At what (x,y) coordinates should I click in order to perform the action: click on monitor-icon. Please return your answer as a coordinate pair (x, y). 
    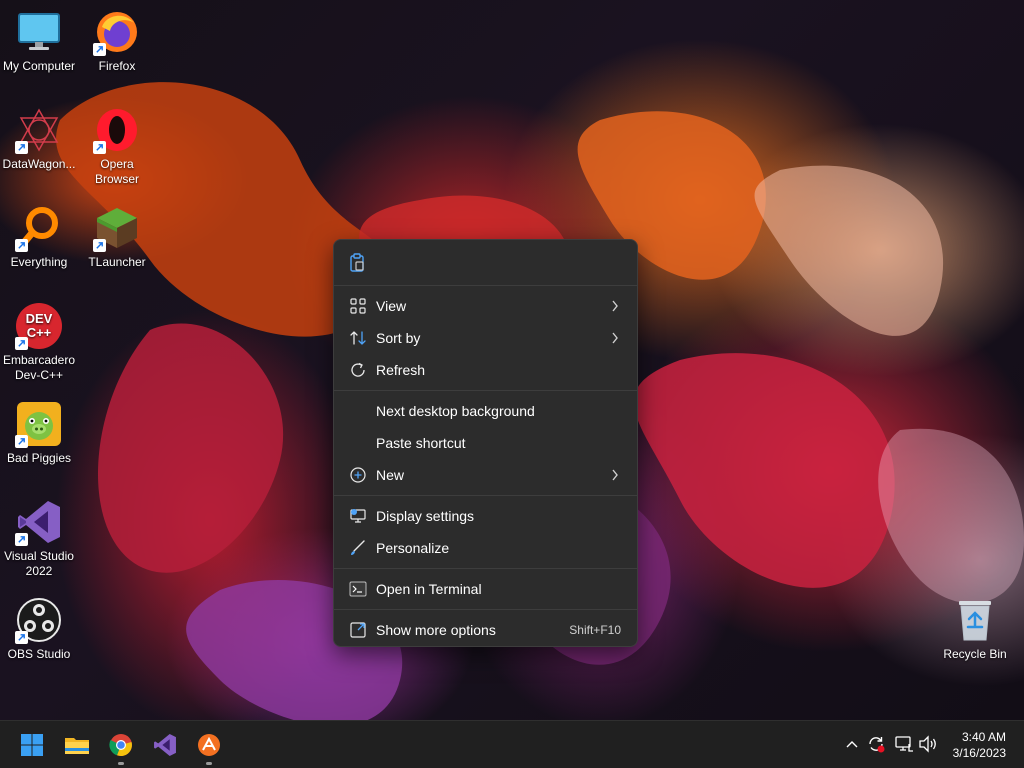
    Looking at the image, I should click on (39, 31).